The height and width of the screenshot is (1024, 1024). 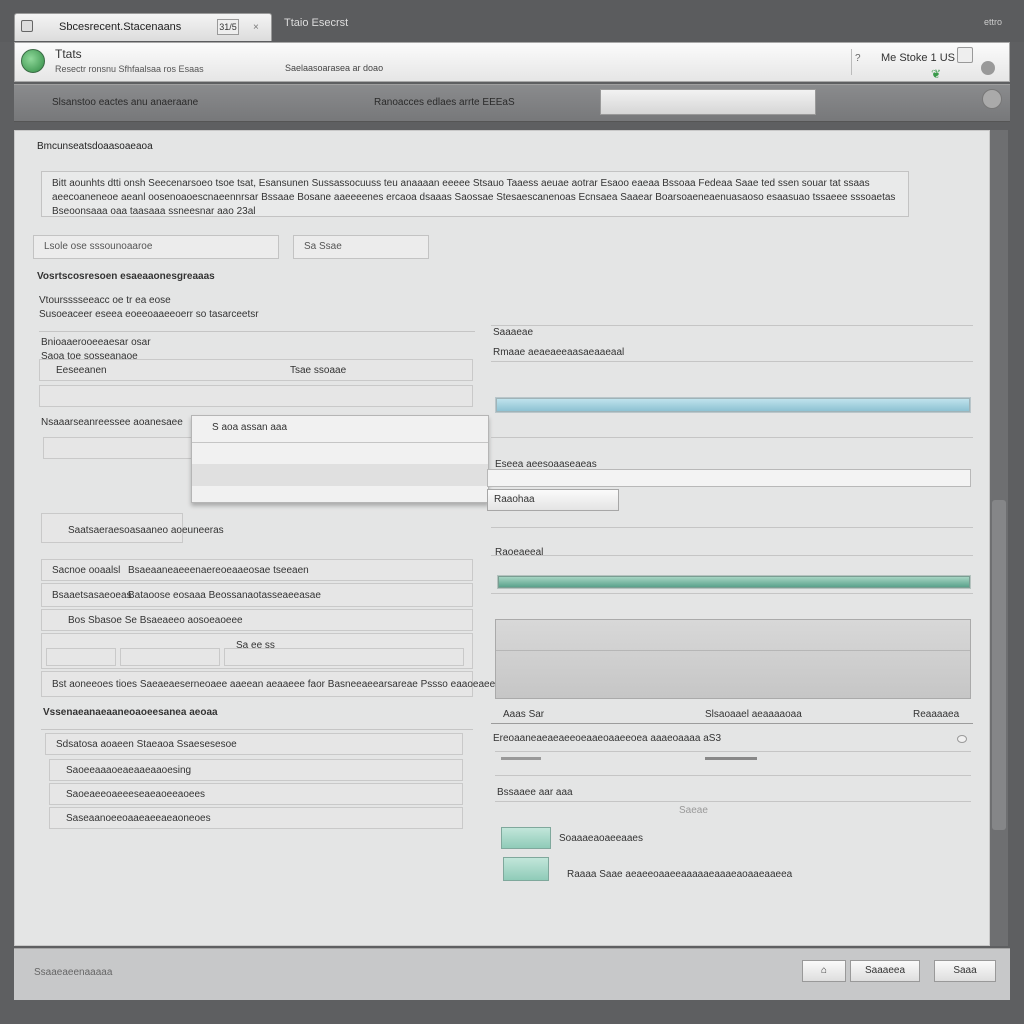 I want to click on tab-count-badge: 31/5, so click(x=228, y=27).